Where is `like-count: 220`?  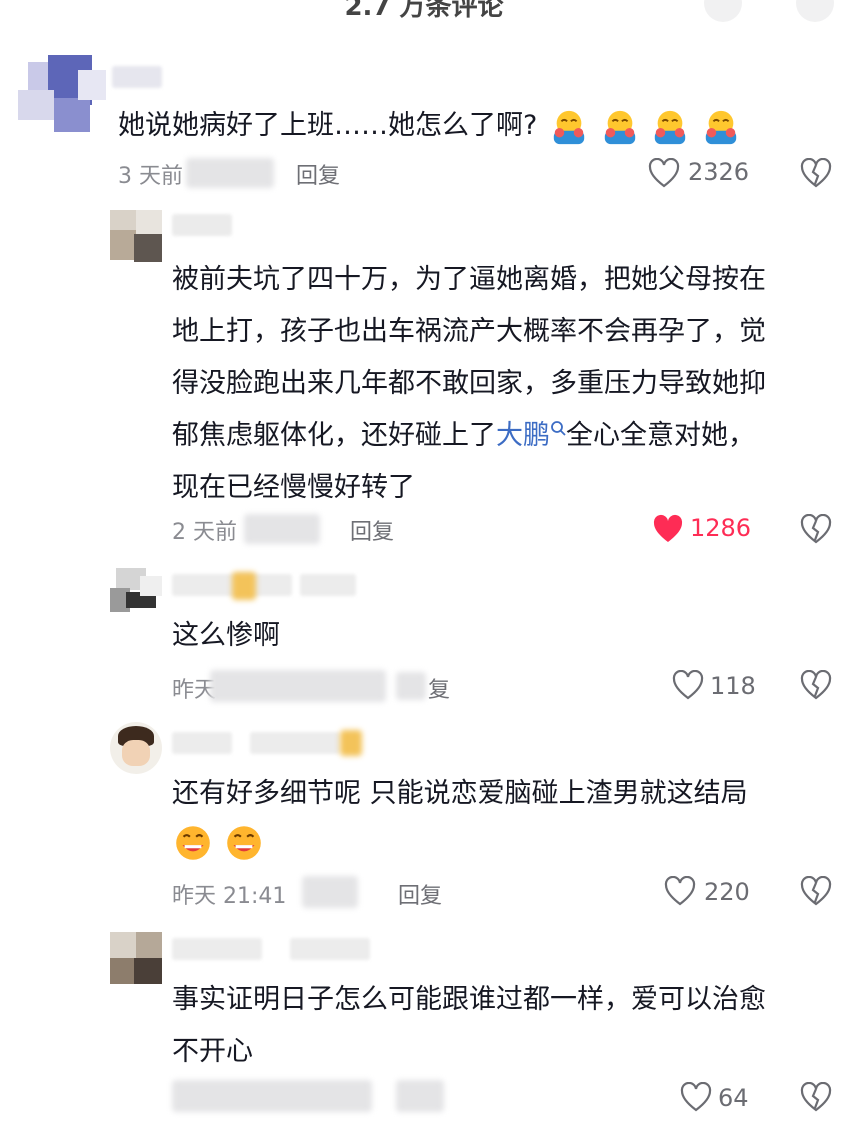
like-count: 220 is located at coordinates (727, 892).